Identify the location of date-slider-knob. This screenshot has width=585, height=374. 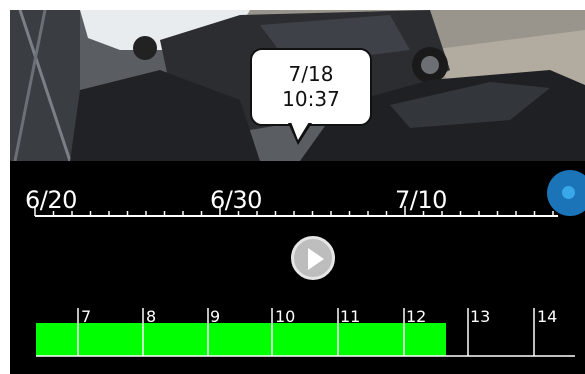
(566, 193).